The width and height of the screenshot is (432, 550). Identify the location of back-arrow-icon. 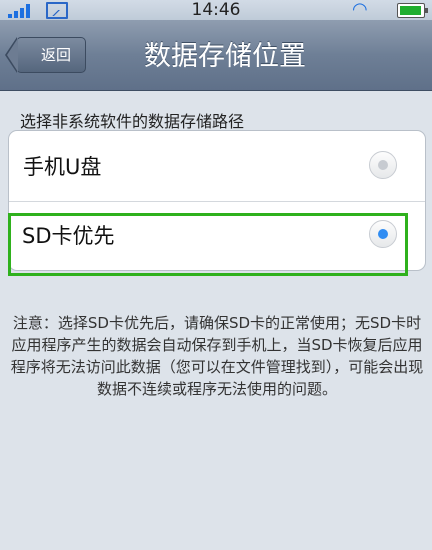
(11, 55).